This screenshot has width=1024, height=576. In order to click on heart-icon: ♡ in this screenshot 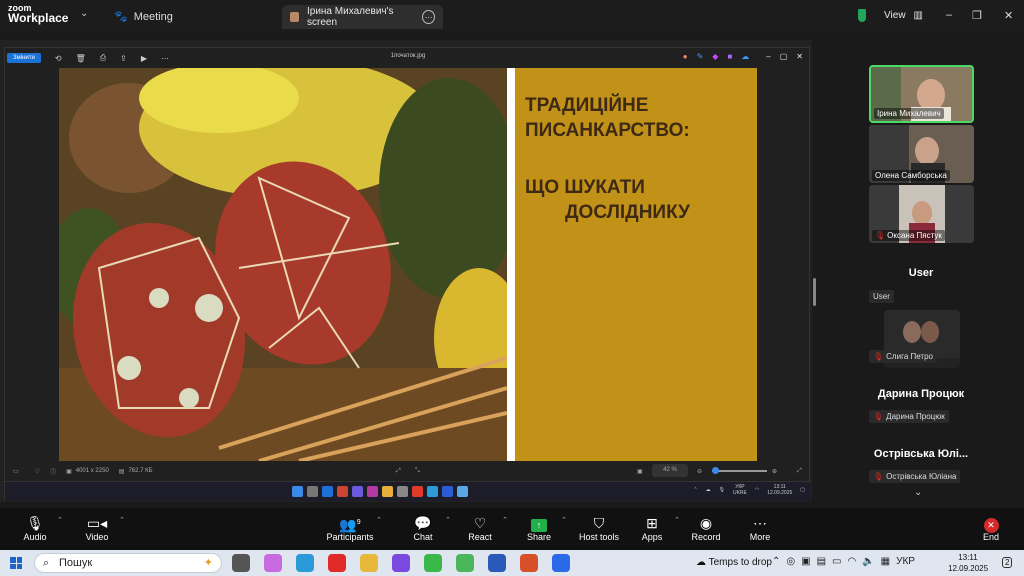, I will do `click(37, 471)`.